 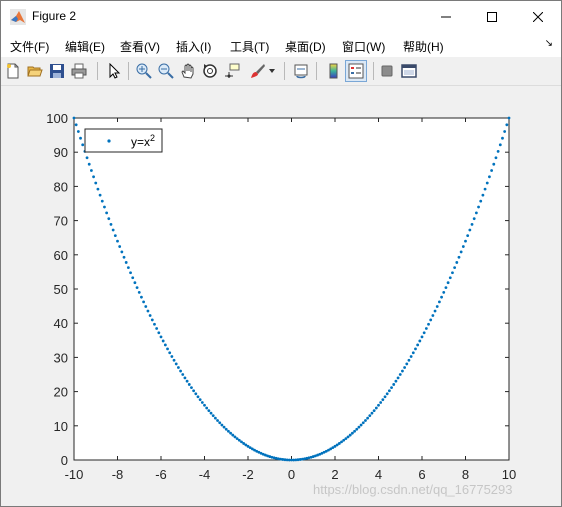 I want to click on pointer-icon, so click(x=114, y=71).